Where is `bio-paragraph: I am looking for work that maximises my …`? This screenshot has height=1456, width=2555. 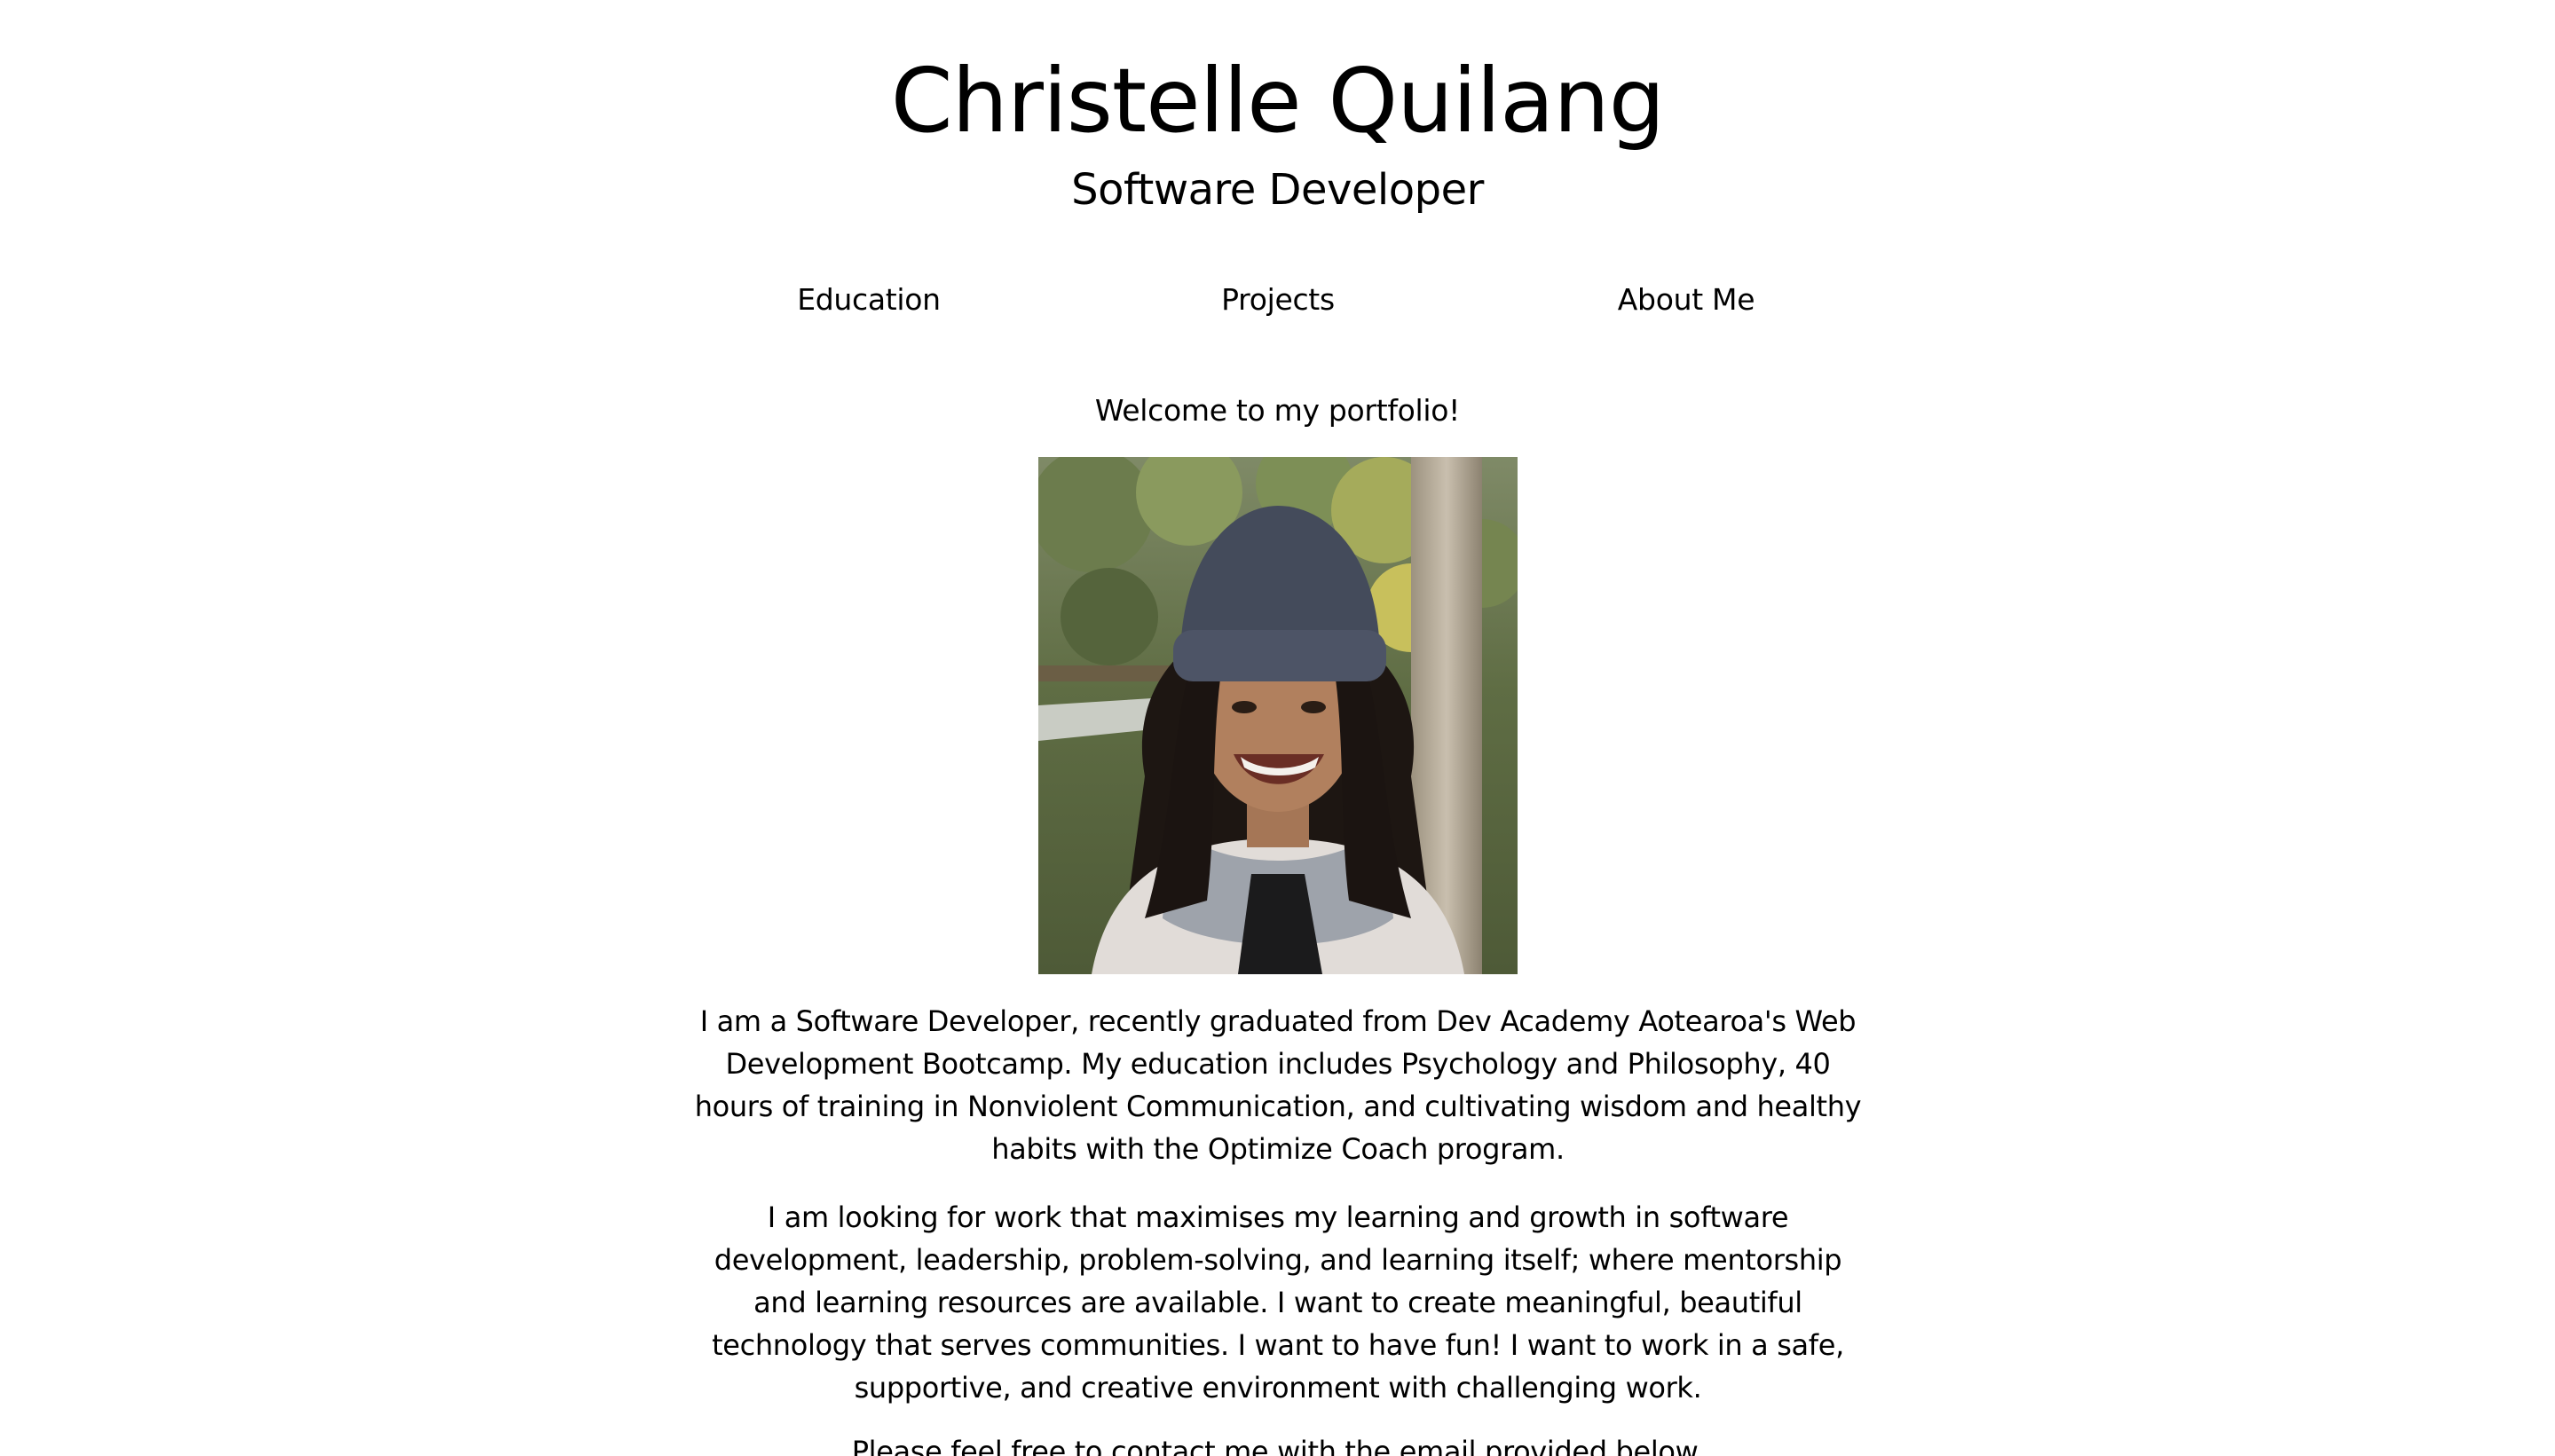
bio-paragraph: I am looking for work that maximises my … is located at coordinates (1278, 1302).